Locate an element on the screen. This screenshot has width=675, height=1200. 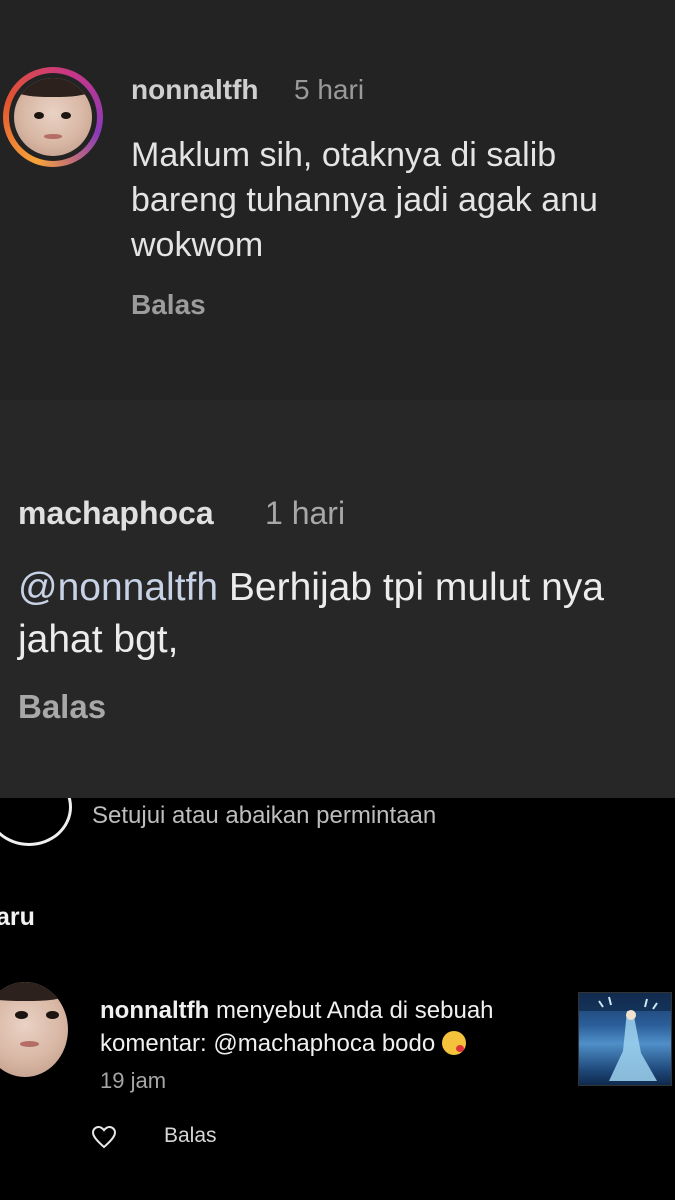
post-thumbnail is located at coordinates (625, 1039).